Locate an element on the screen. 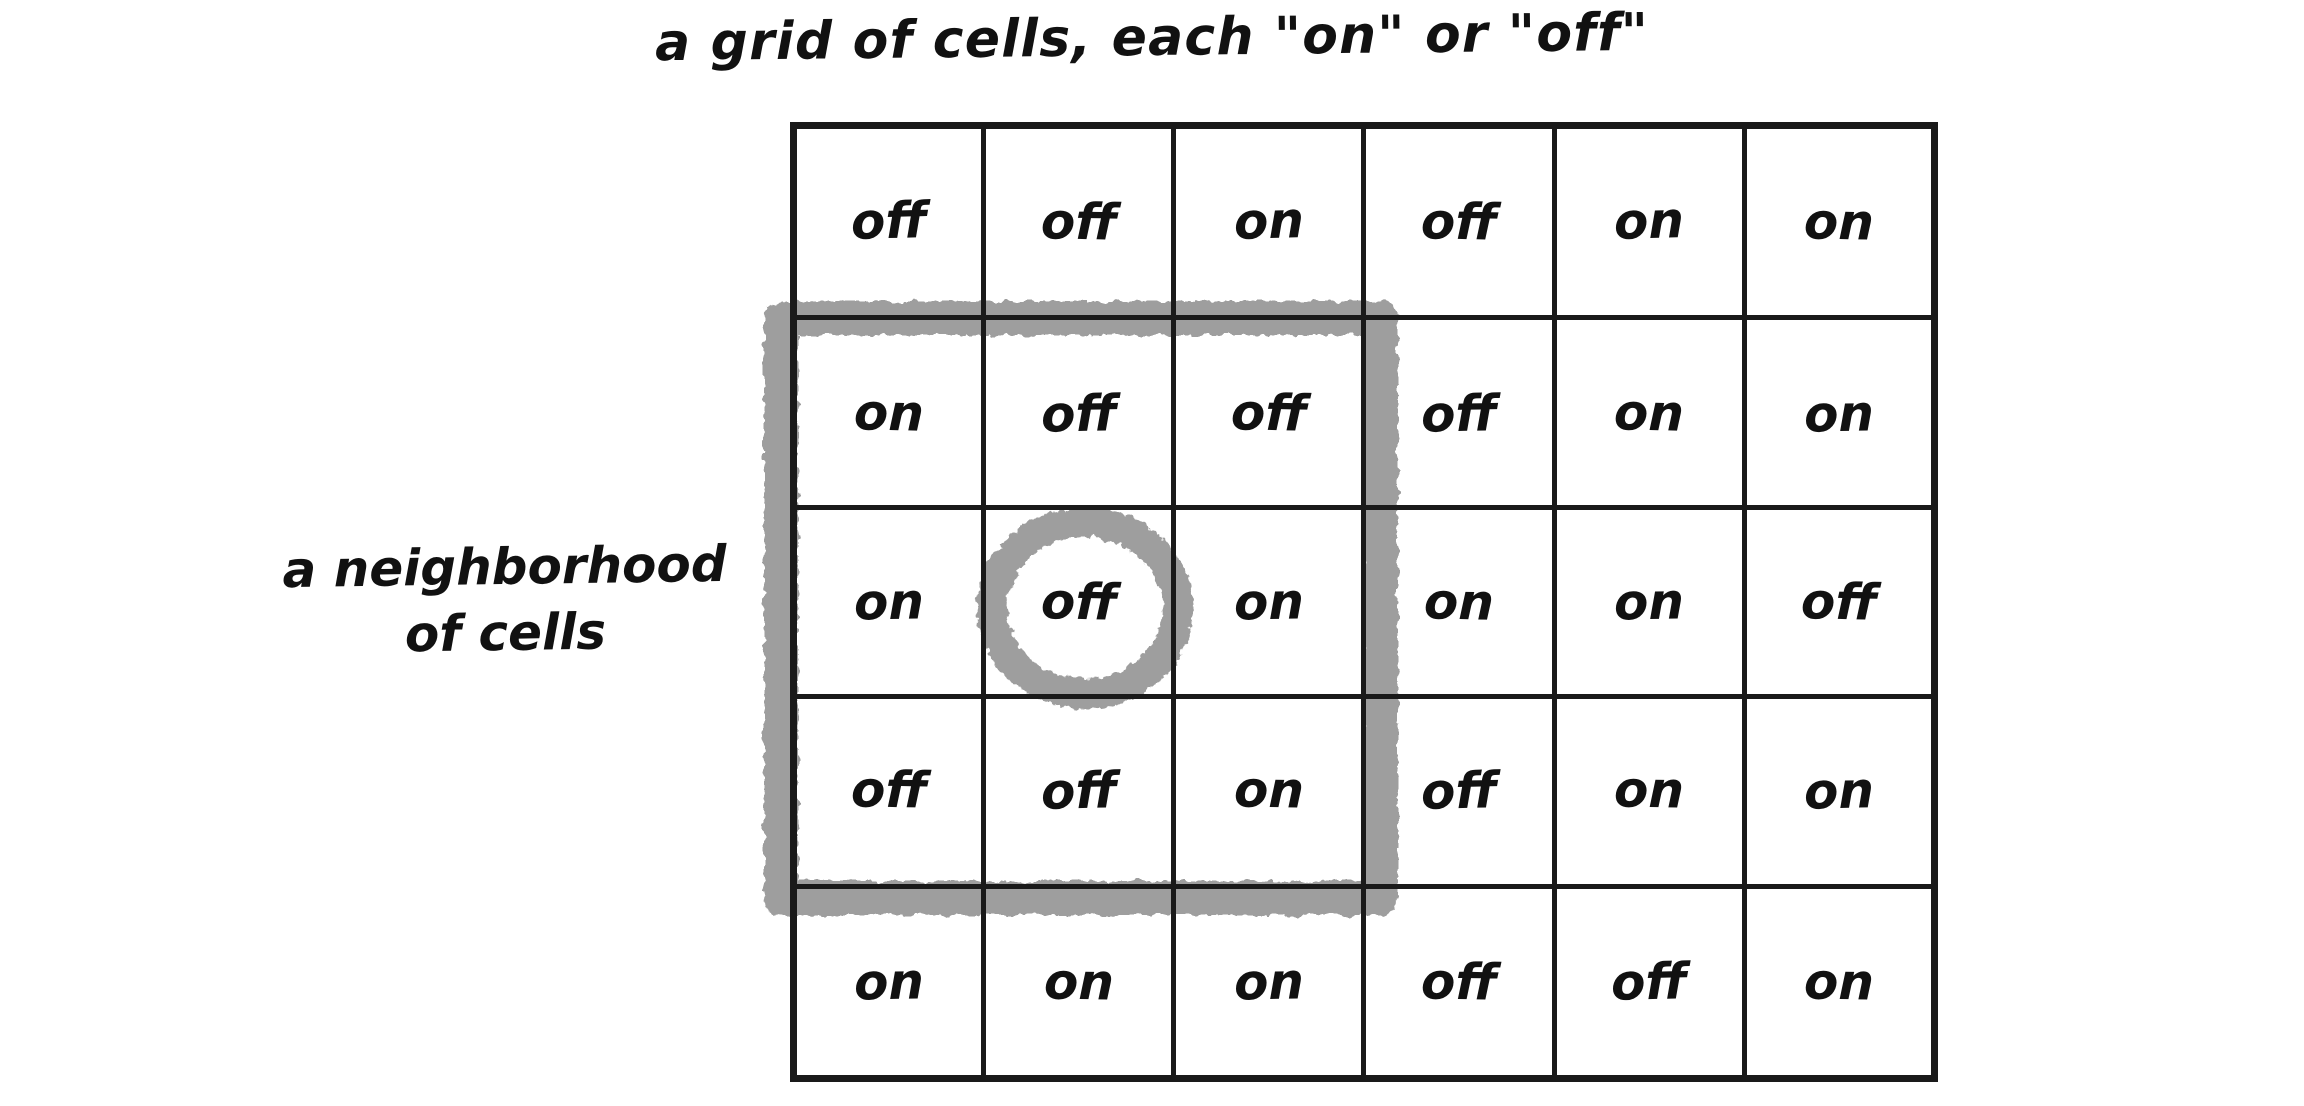 The height and width of the screenshot is (1106, 2304). neighborhood-caption-line-2: of cells is located at coordinates (505, 633).